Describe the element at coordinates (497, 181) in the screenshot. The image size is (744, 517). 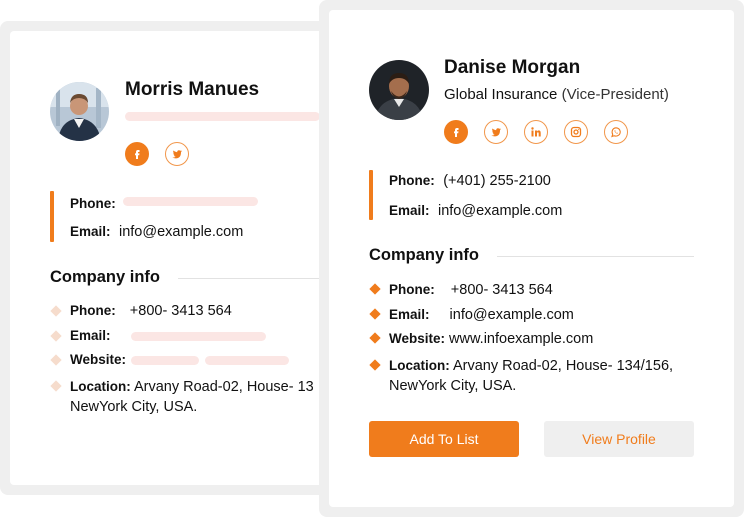
I see `front-phone-value: (+401) 255-2100` at that location.